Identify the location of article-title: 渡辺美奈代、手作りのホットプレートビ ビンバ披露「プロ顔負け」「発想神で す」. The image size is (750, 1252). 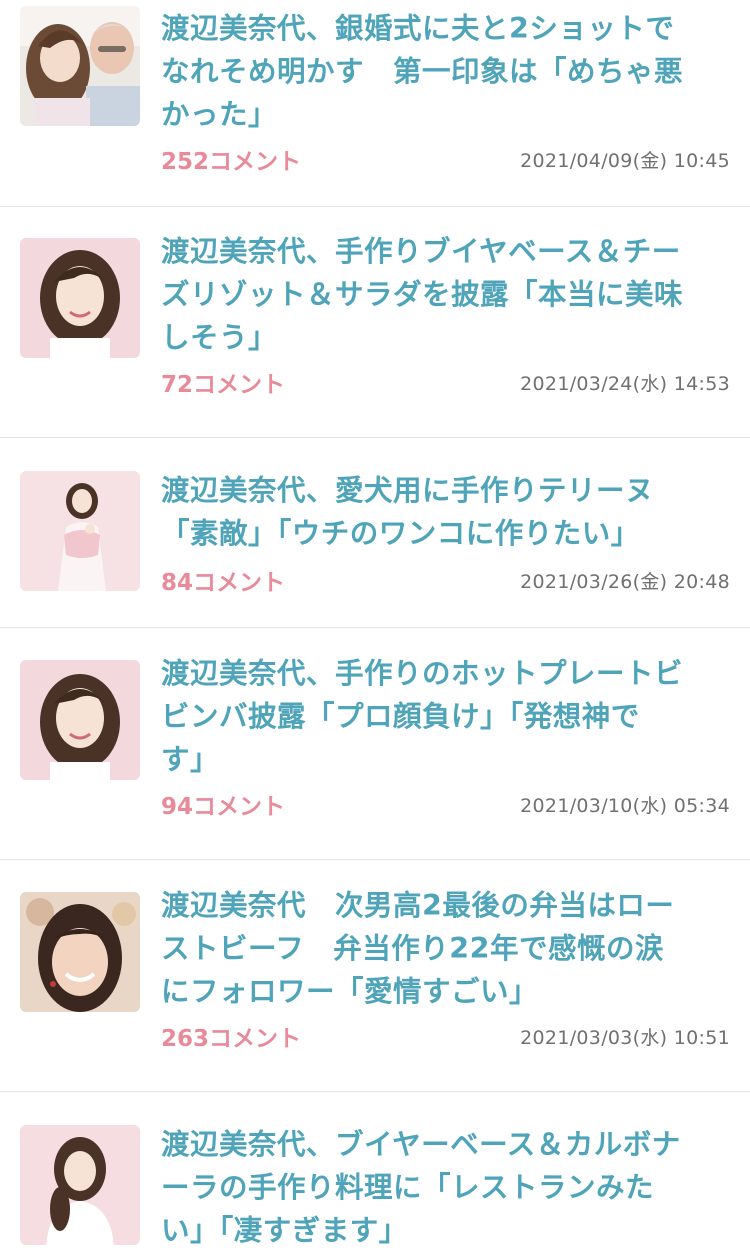
(445, 716).